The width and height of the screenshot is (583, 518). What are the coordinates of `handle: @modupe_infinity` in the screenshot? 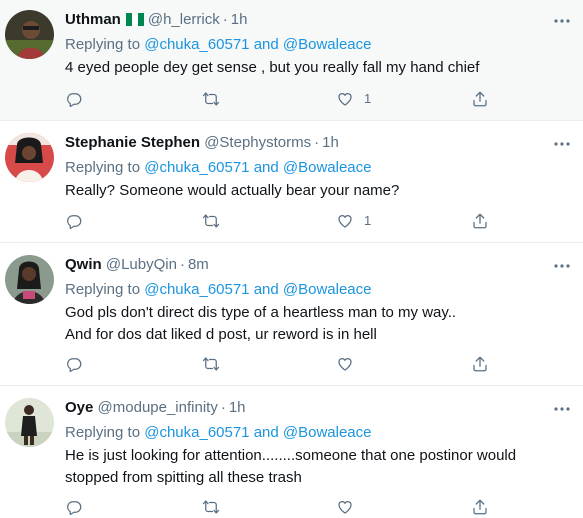 It's located at (158, 407).